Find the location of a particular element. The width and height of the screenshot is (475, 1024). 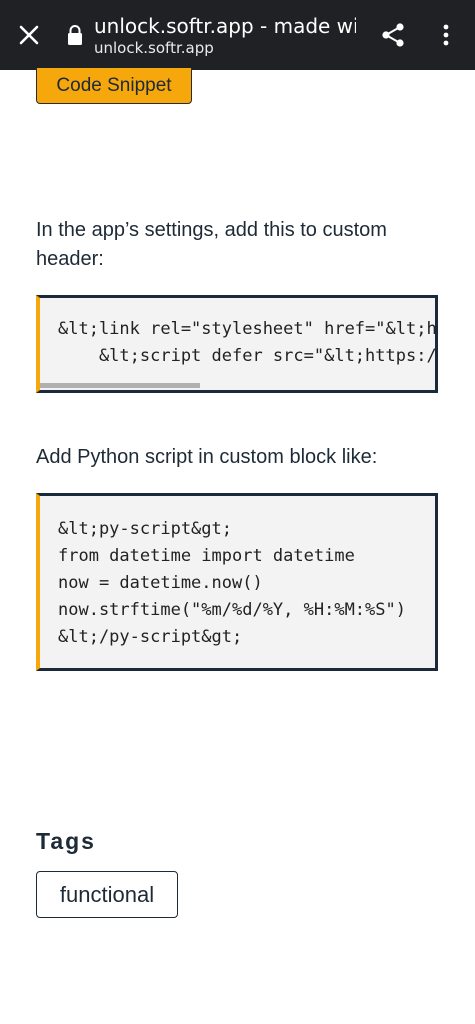

tags-heading: Tags is located at coordinates (66, 841).